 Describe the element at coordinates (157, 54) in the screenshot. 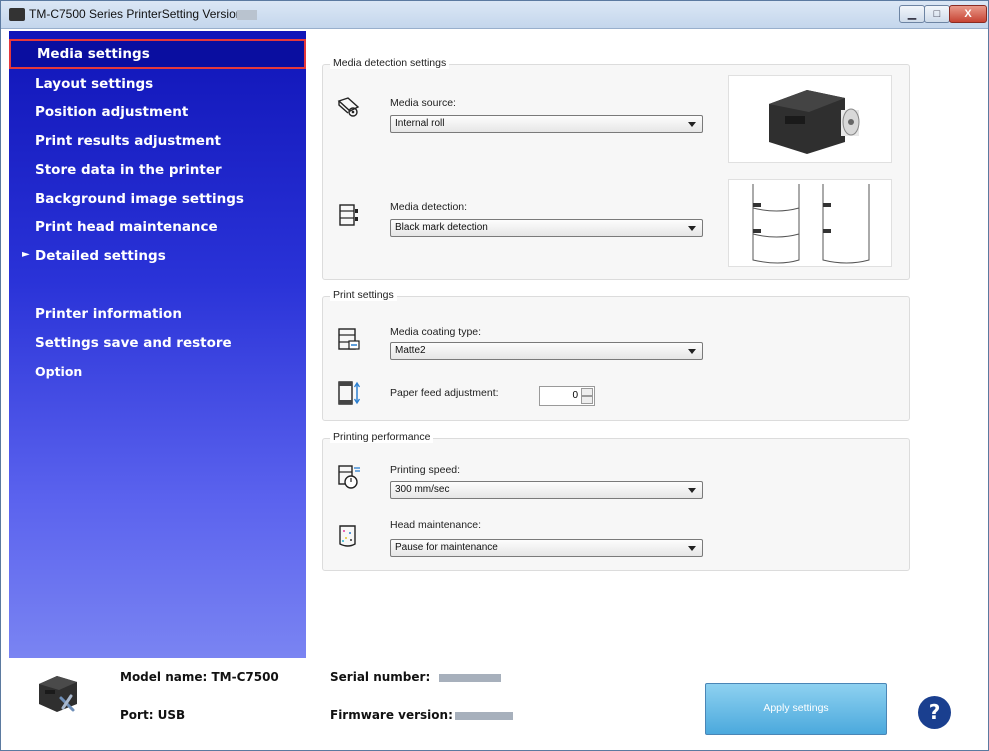

I see `sidebar-item-media-settings: Media settings` at that location.